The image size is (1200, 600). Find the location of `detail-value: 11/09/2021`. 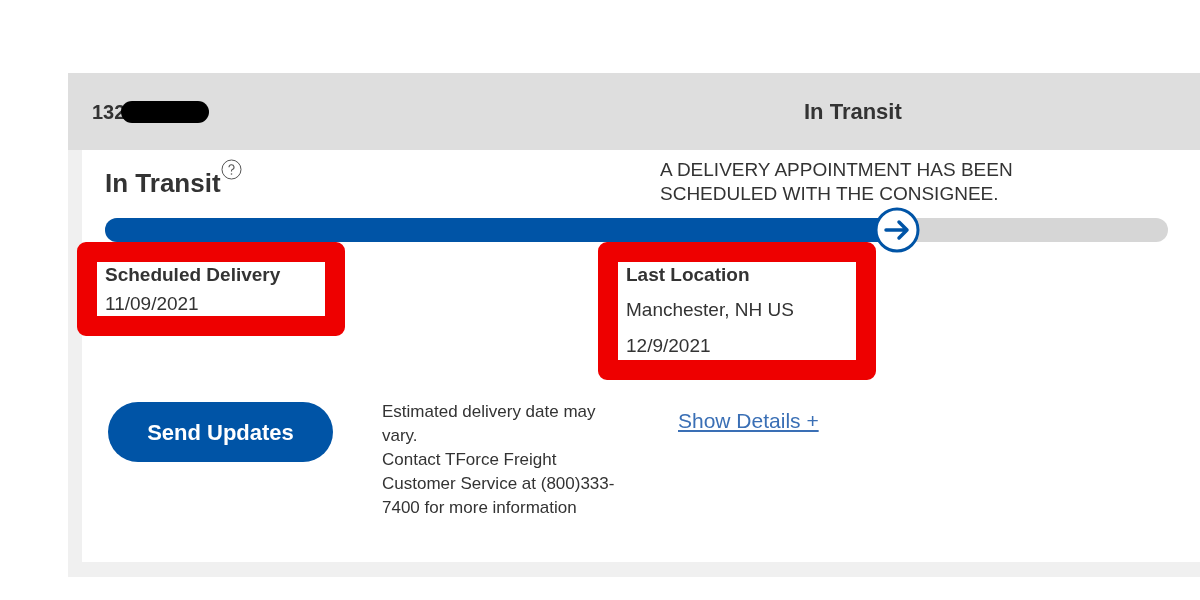

detail-value: 11/09/2021 is located at coordinates (152, 303).